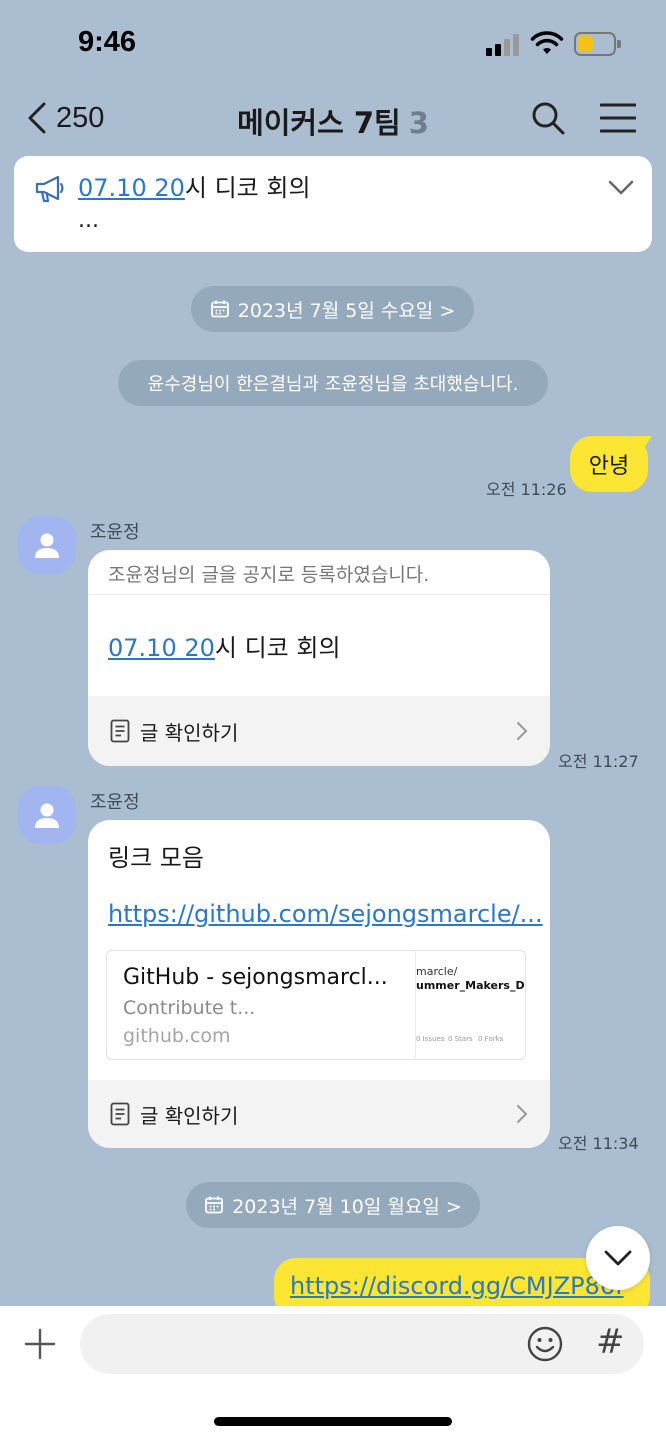  I want to click on notice-link: 07.10 20, so click(131, 188).